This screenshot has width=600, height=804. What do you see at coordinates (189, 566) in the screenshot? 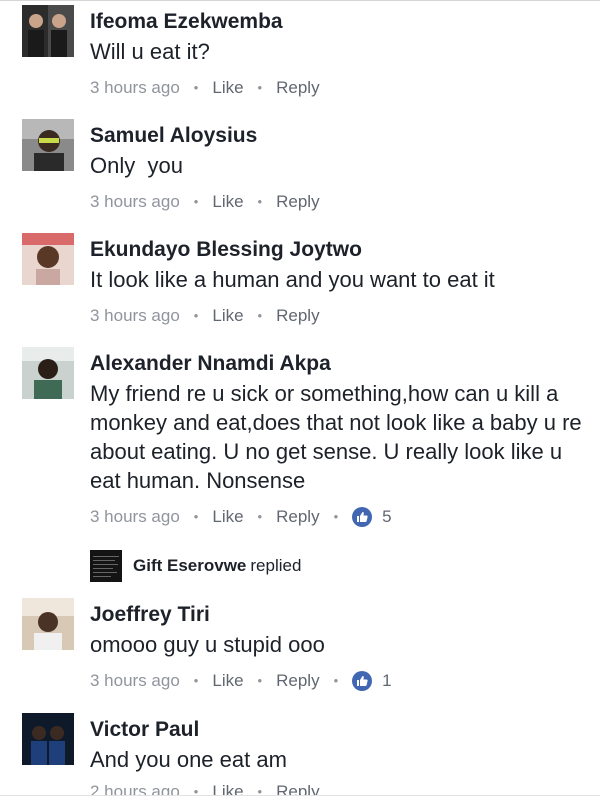
I see `replier-name: Gift Eserovwe` at bounding box center [189, 566].